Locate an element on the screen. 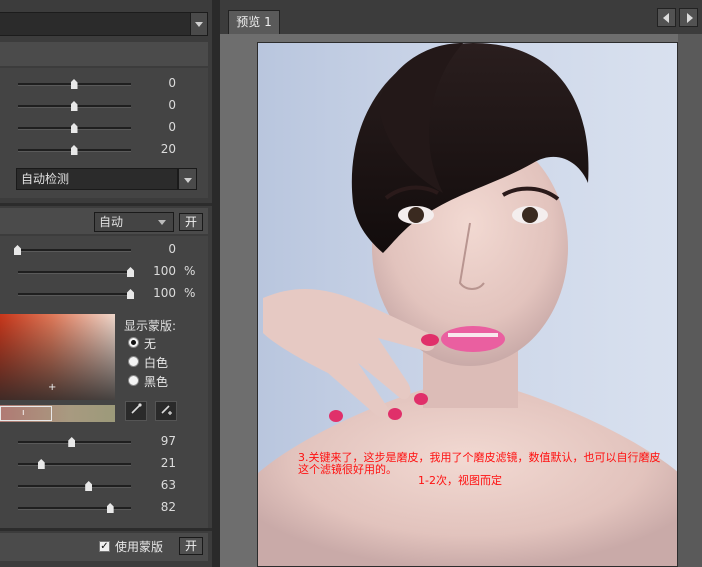 The width and height of the screenshot is (702, 567). preset-combo is located at coordinates (95, 24).